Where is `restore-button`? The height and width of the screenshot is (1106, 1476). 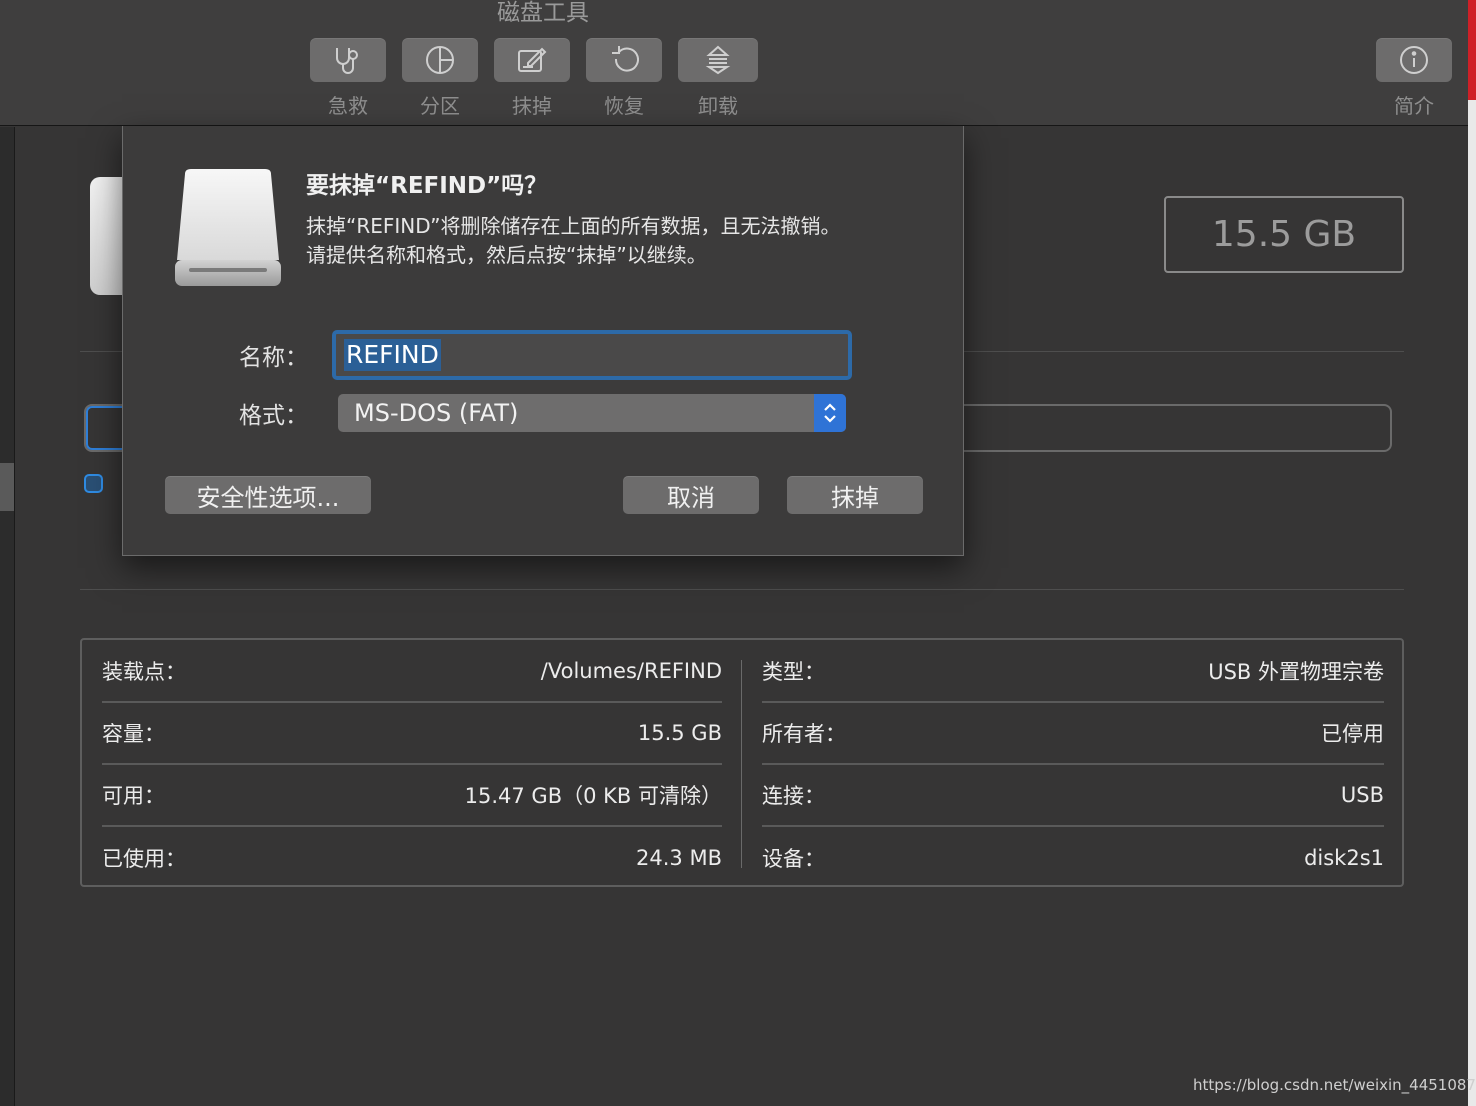
restore-button is located at coordinates (624, 60).